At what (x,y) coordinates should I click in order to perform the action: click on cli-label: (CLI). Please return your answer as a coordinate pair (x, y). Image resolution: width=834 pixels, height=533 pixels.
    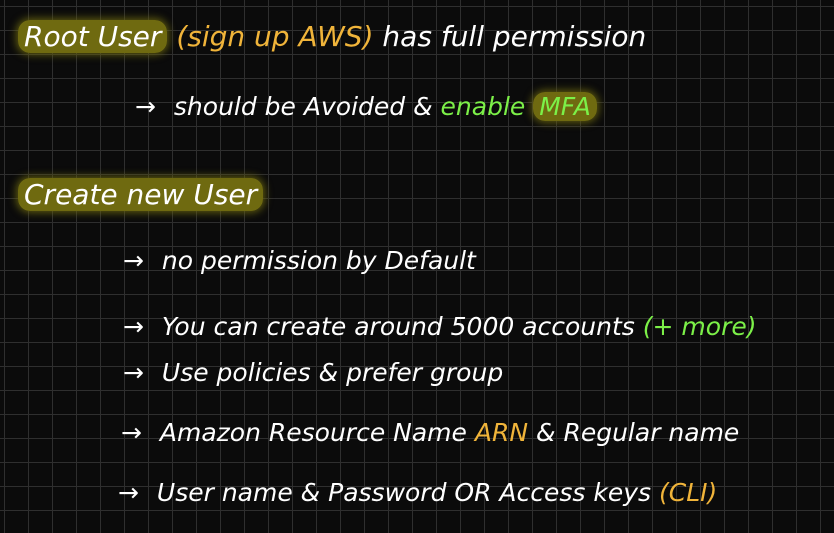
    Looking at the image, I should click on (688, 492).